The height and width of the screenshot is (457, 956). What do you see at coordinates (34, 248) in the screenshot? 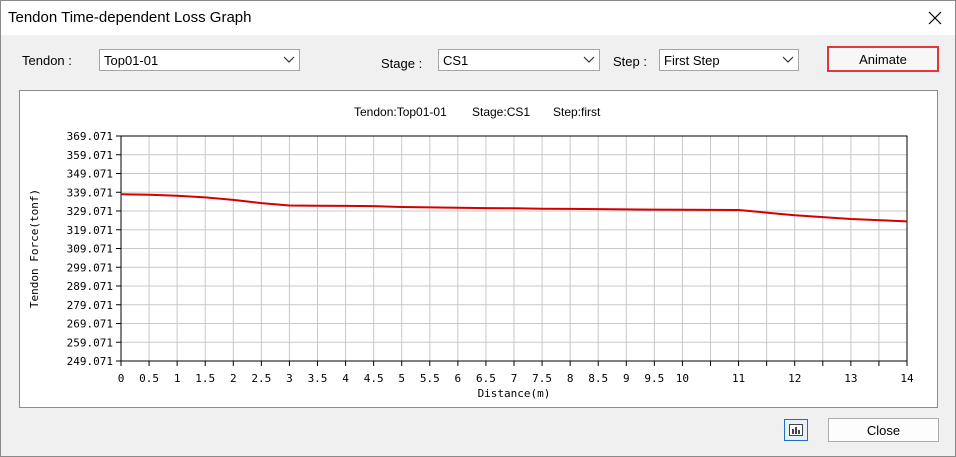
I see `y-axis-label: Tendon Force(tonf)` at bounding box center [34, 248].